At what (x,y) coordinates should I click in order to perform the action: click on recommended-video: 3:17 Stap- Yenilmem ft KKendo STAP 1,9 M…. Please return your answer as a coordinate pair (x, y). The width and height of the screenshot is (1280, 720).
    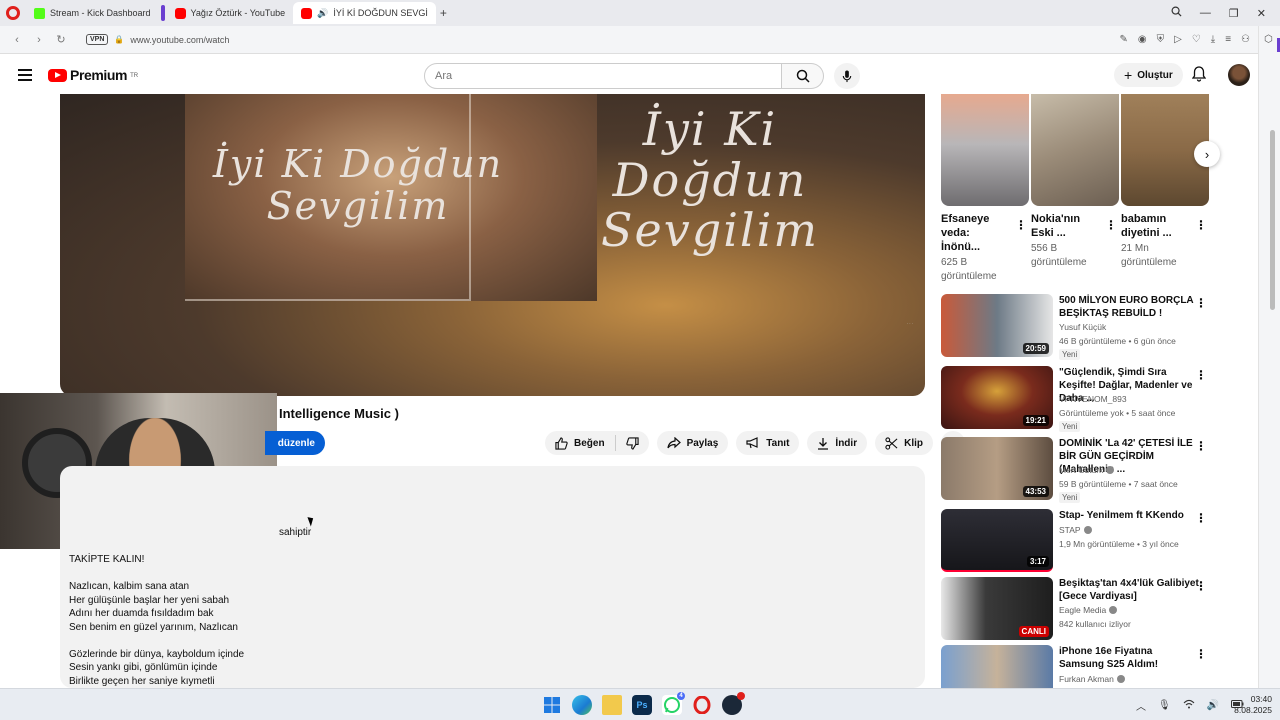
    Looking at the image, I should click on (1081, 541).